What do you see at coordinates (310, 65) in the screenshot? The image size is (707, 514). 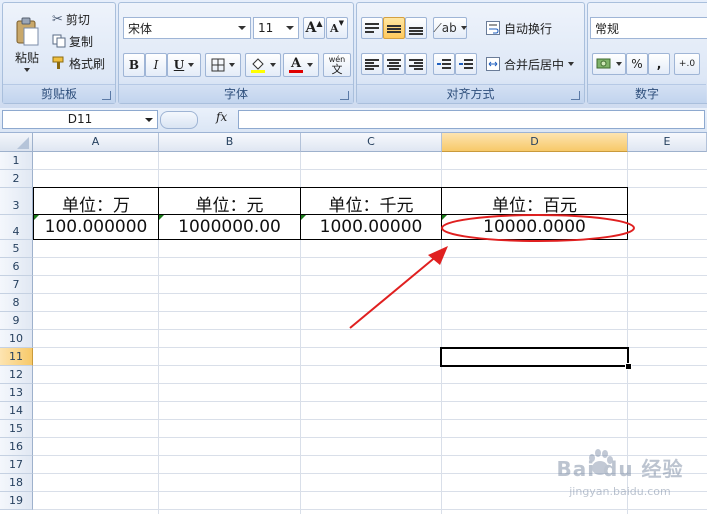 I see `font-color-dropdown-arrow` at bounding box center [310, 65].